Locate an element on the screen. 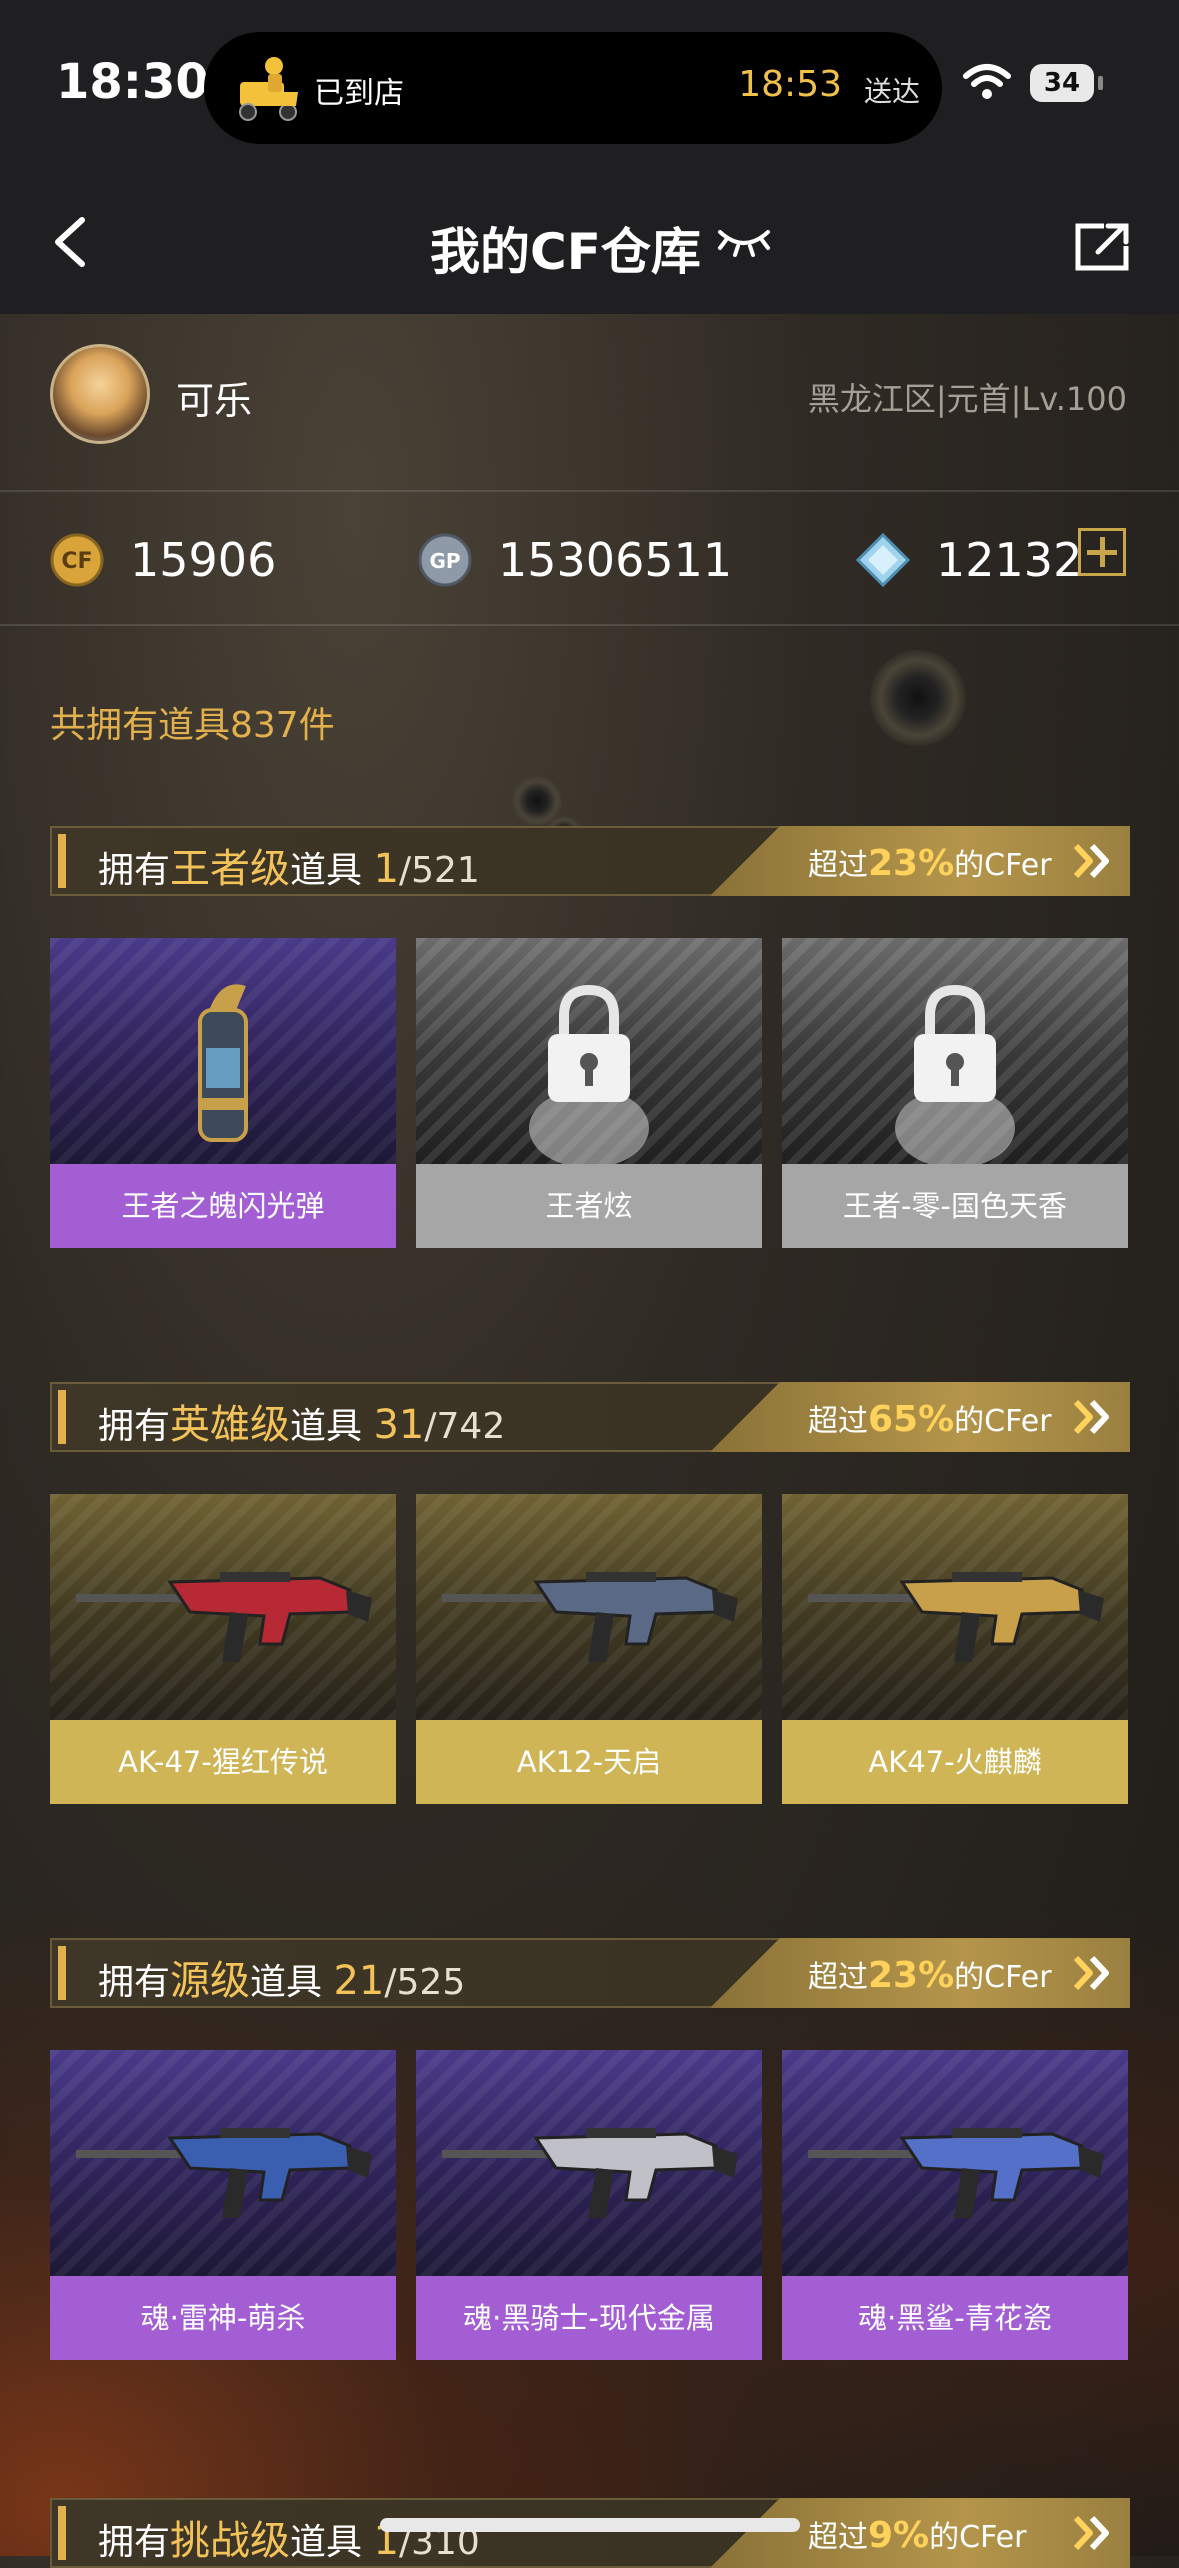 The width and height of the screenshot is (1179, 2568). section-label: 拥有挑战级道具 1/310 is located at coordinates (289, 2537).